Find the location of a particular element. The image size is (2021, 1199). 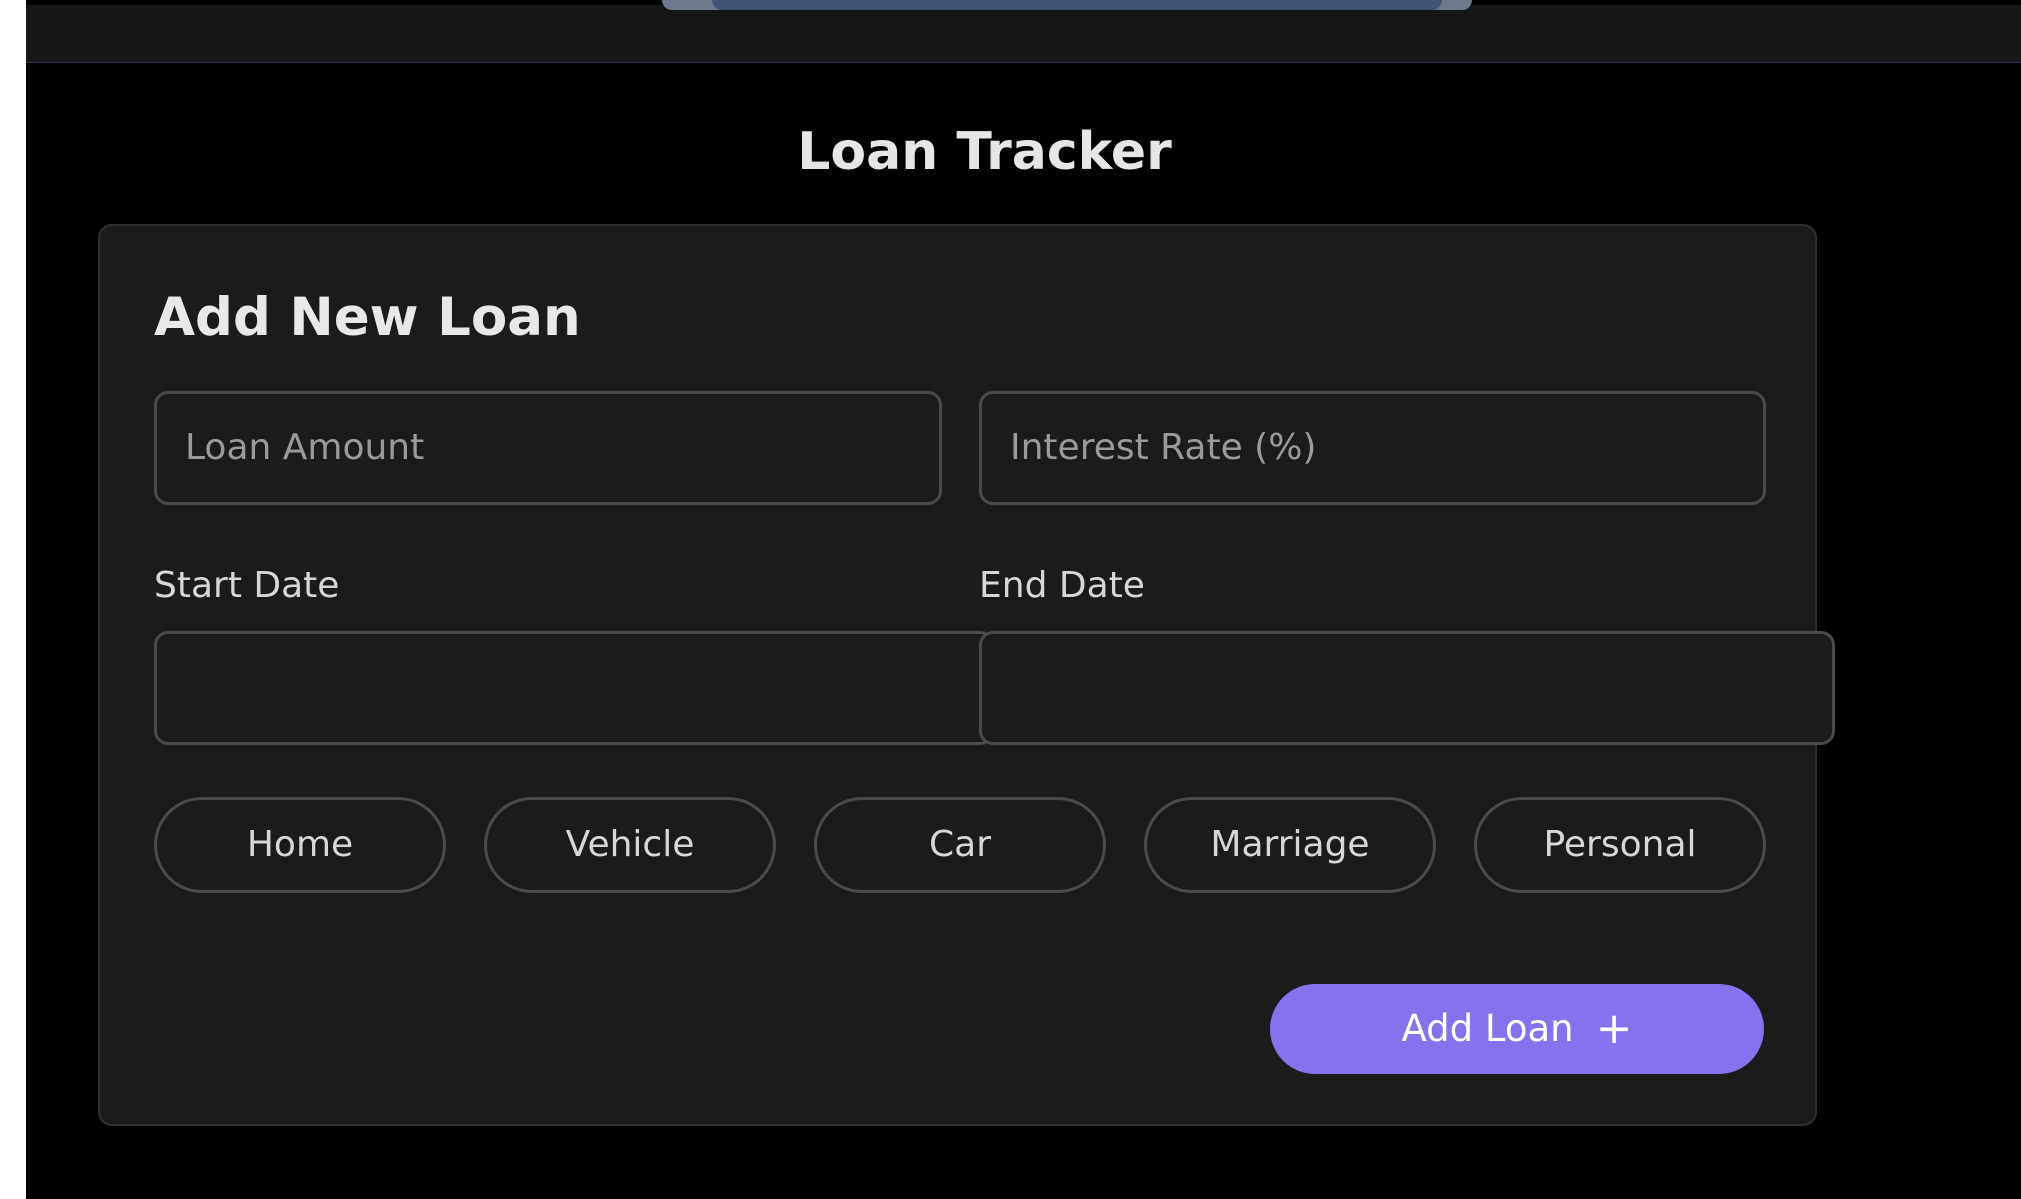

page-title: Loan Tracker is located at coordinates (984, 152).